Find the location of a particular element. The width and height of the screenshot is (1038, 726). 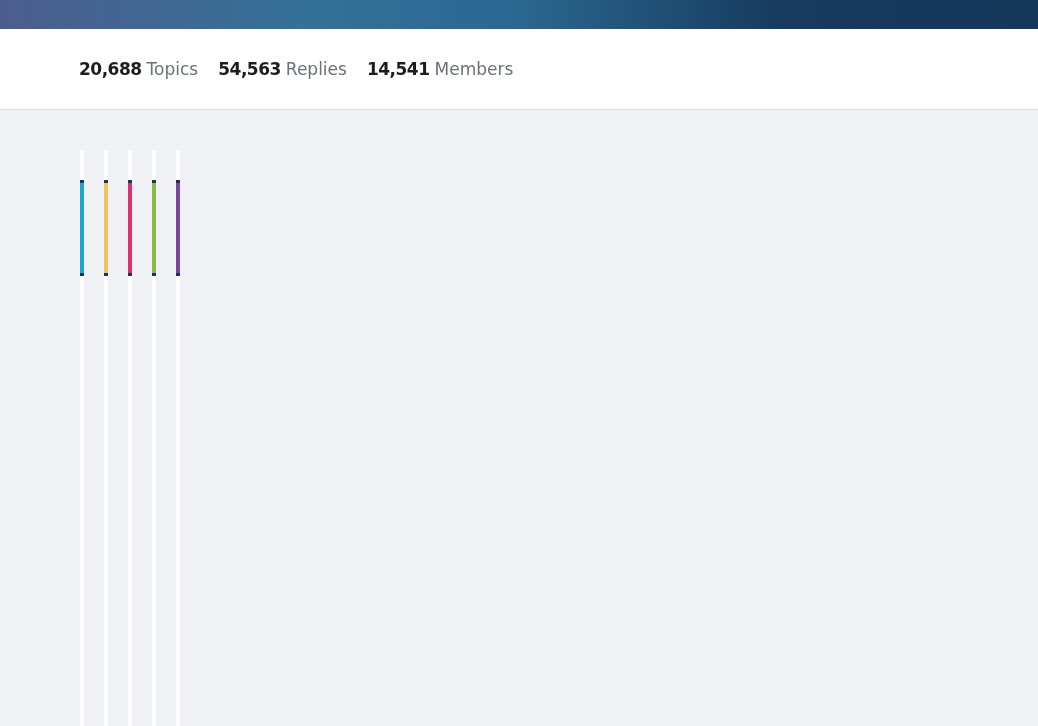

stat-count: 20,688 is located at coordinates (110, 69).